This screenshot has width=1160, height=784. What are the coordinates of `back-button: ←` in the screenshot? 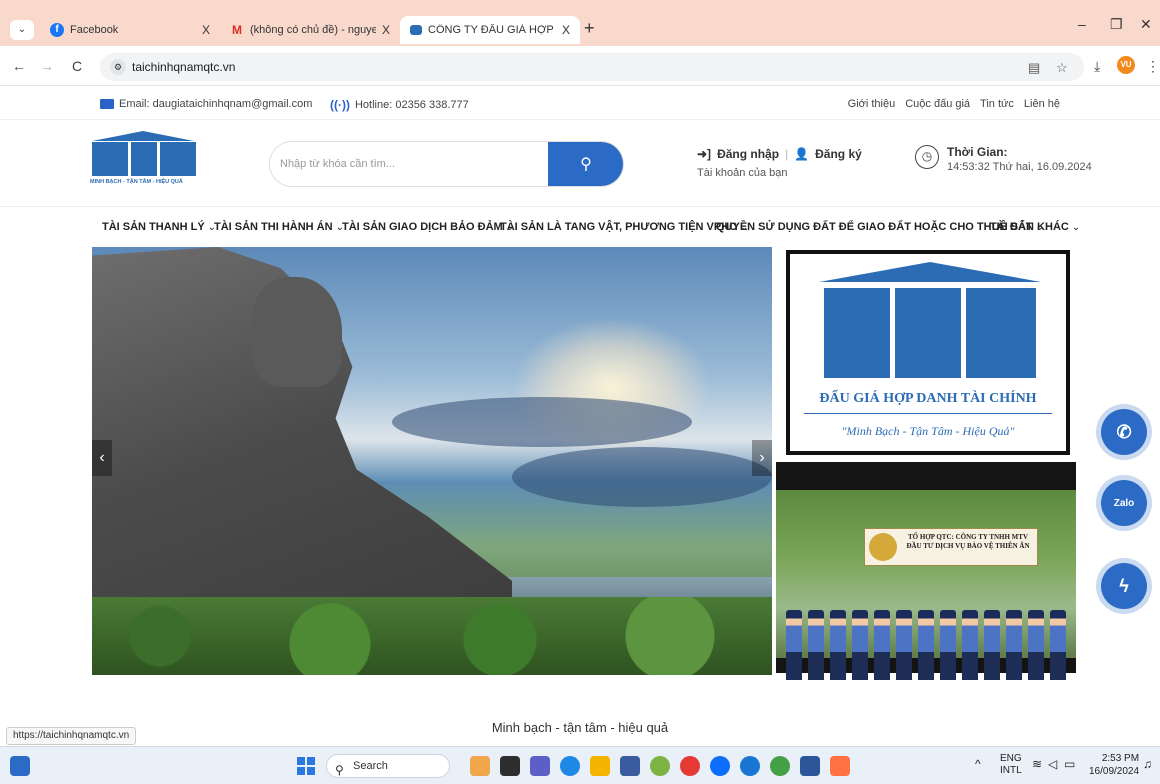 It's located at (19, 66).